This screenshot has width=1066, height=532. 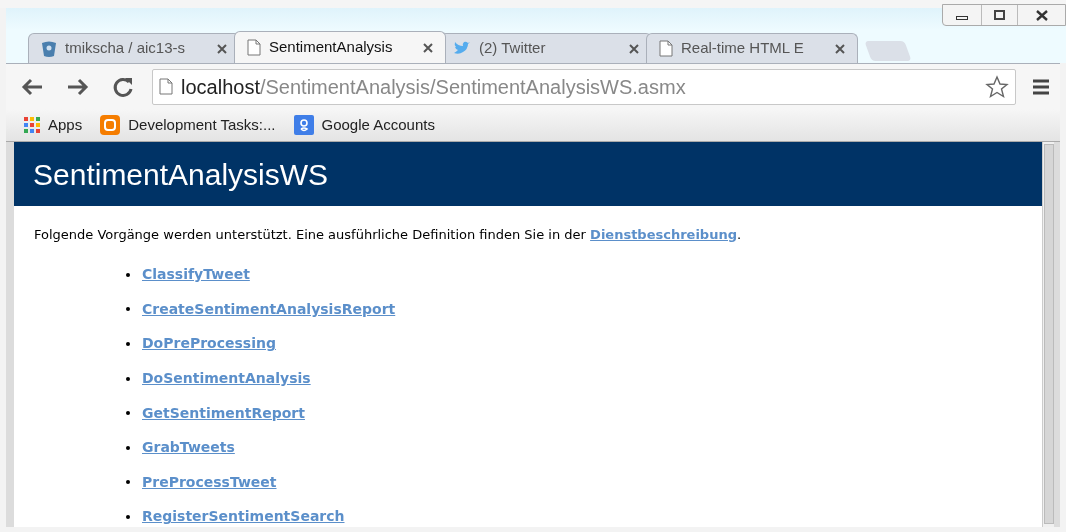 What do you see at coordinates (331, 47) in the screenshot?
I see `tab-title: SentimentAnalysis` at bounding box center [331, 47].